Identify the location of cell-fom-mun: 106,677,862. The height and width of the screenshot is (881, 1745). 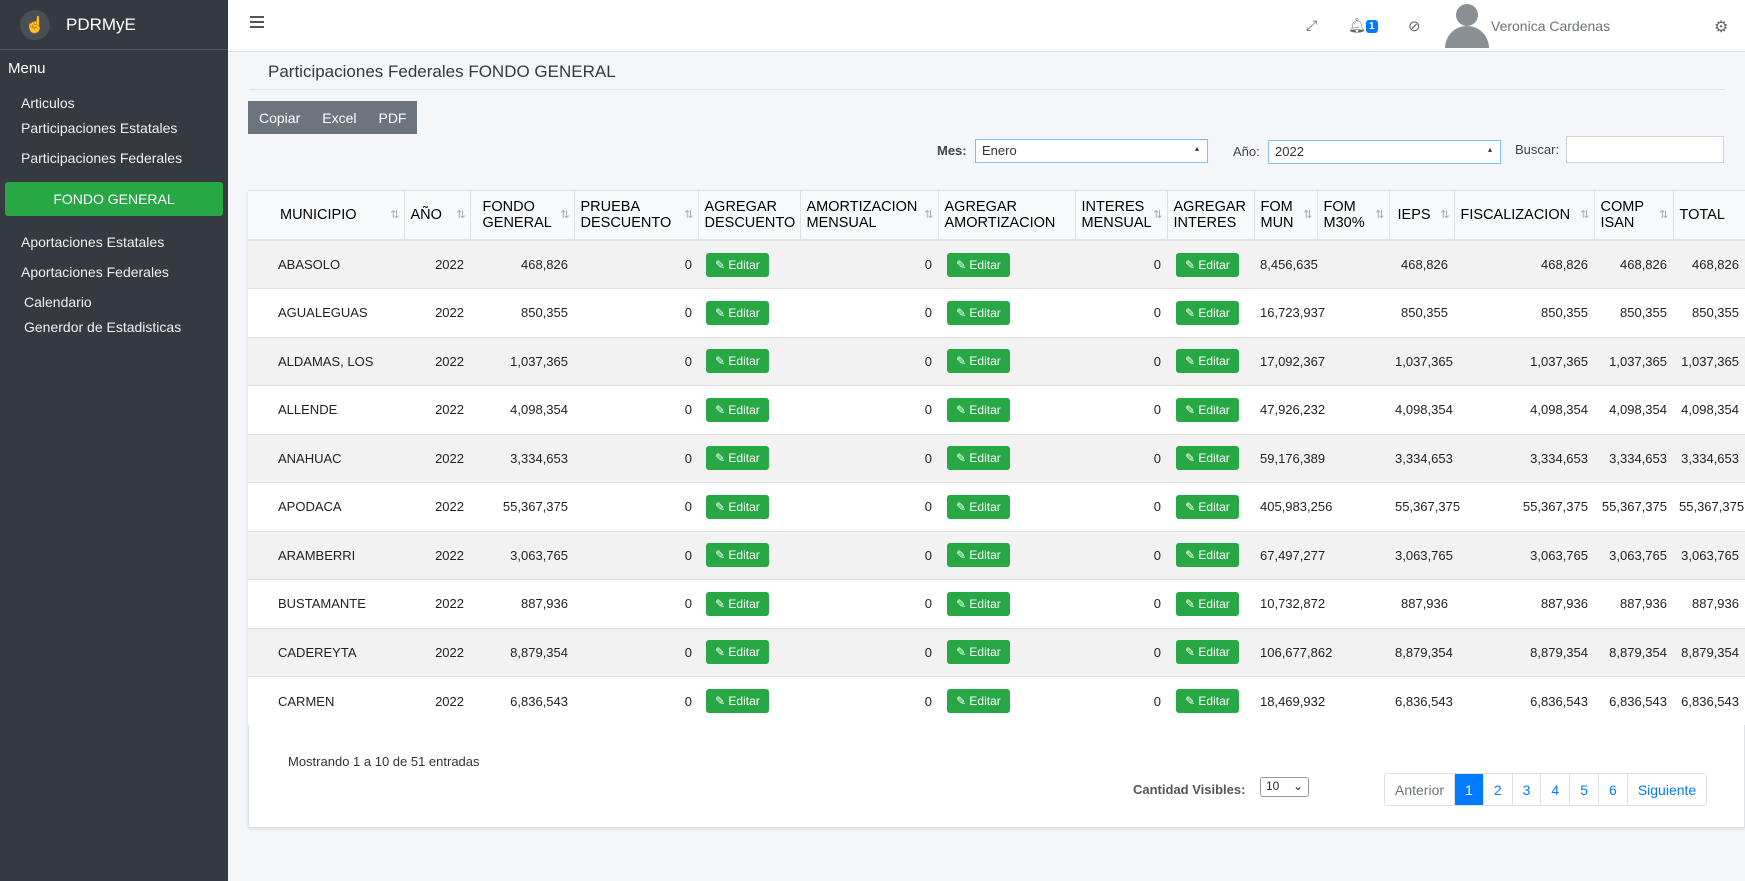
(1293, 652).